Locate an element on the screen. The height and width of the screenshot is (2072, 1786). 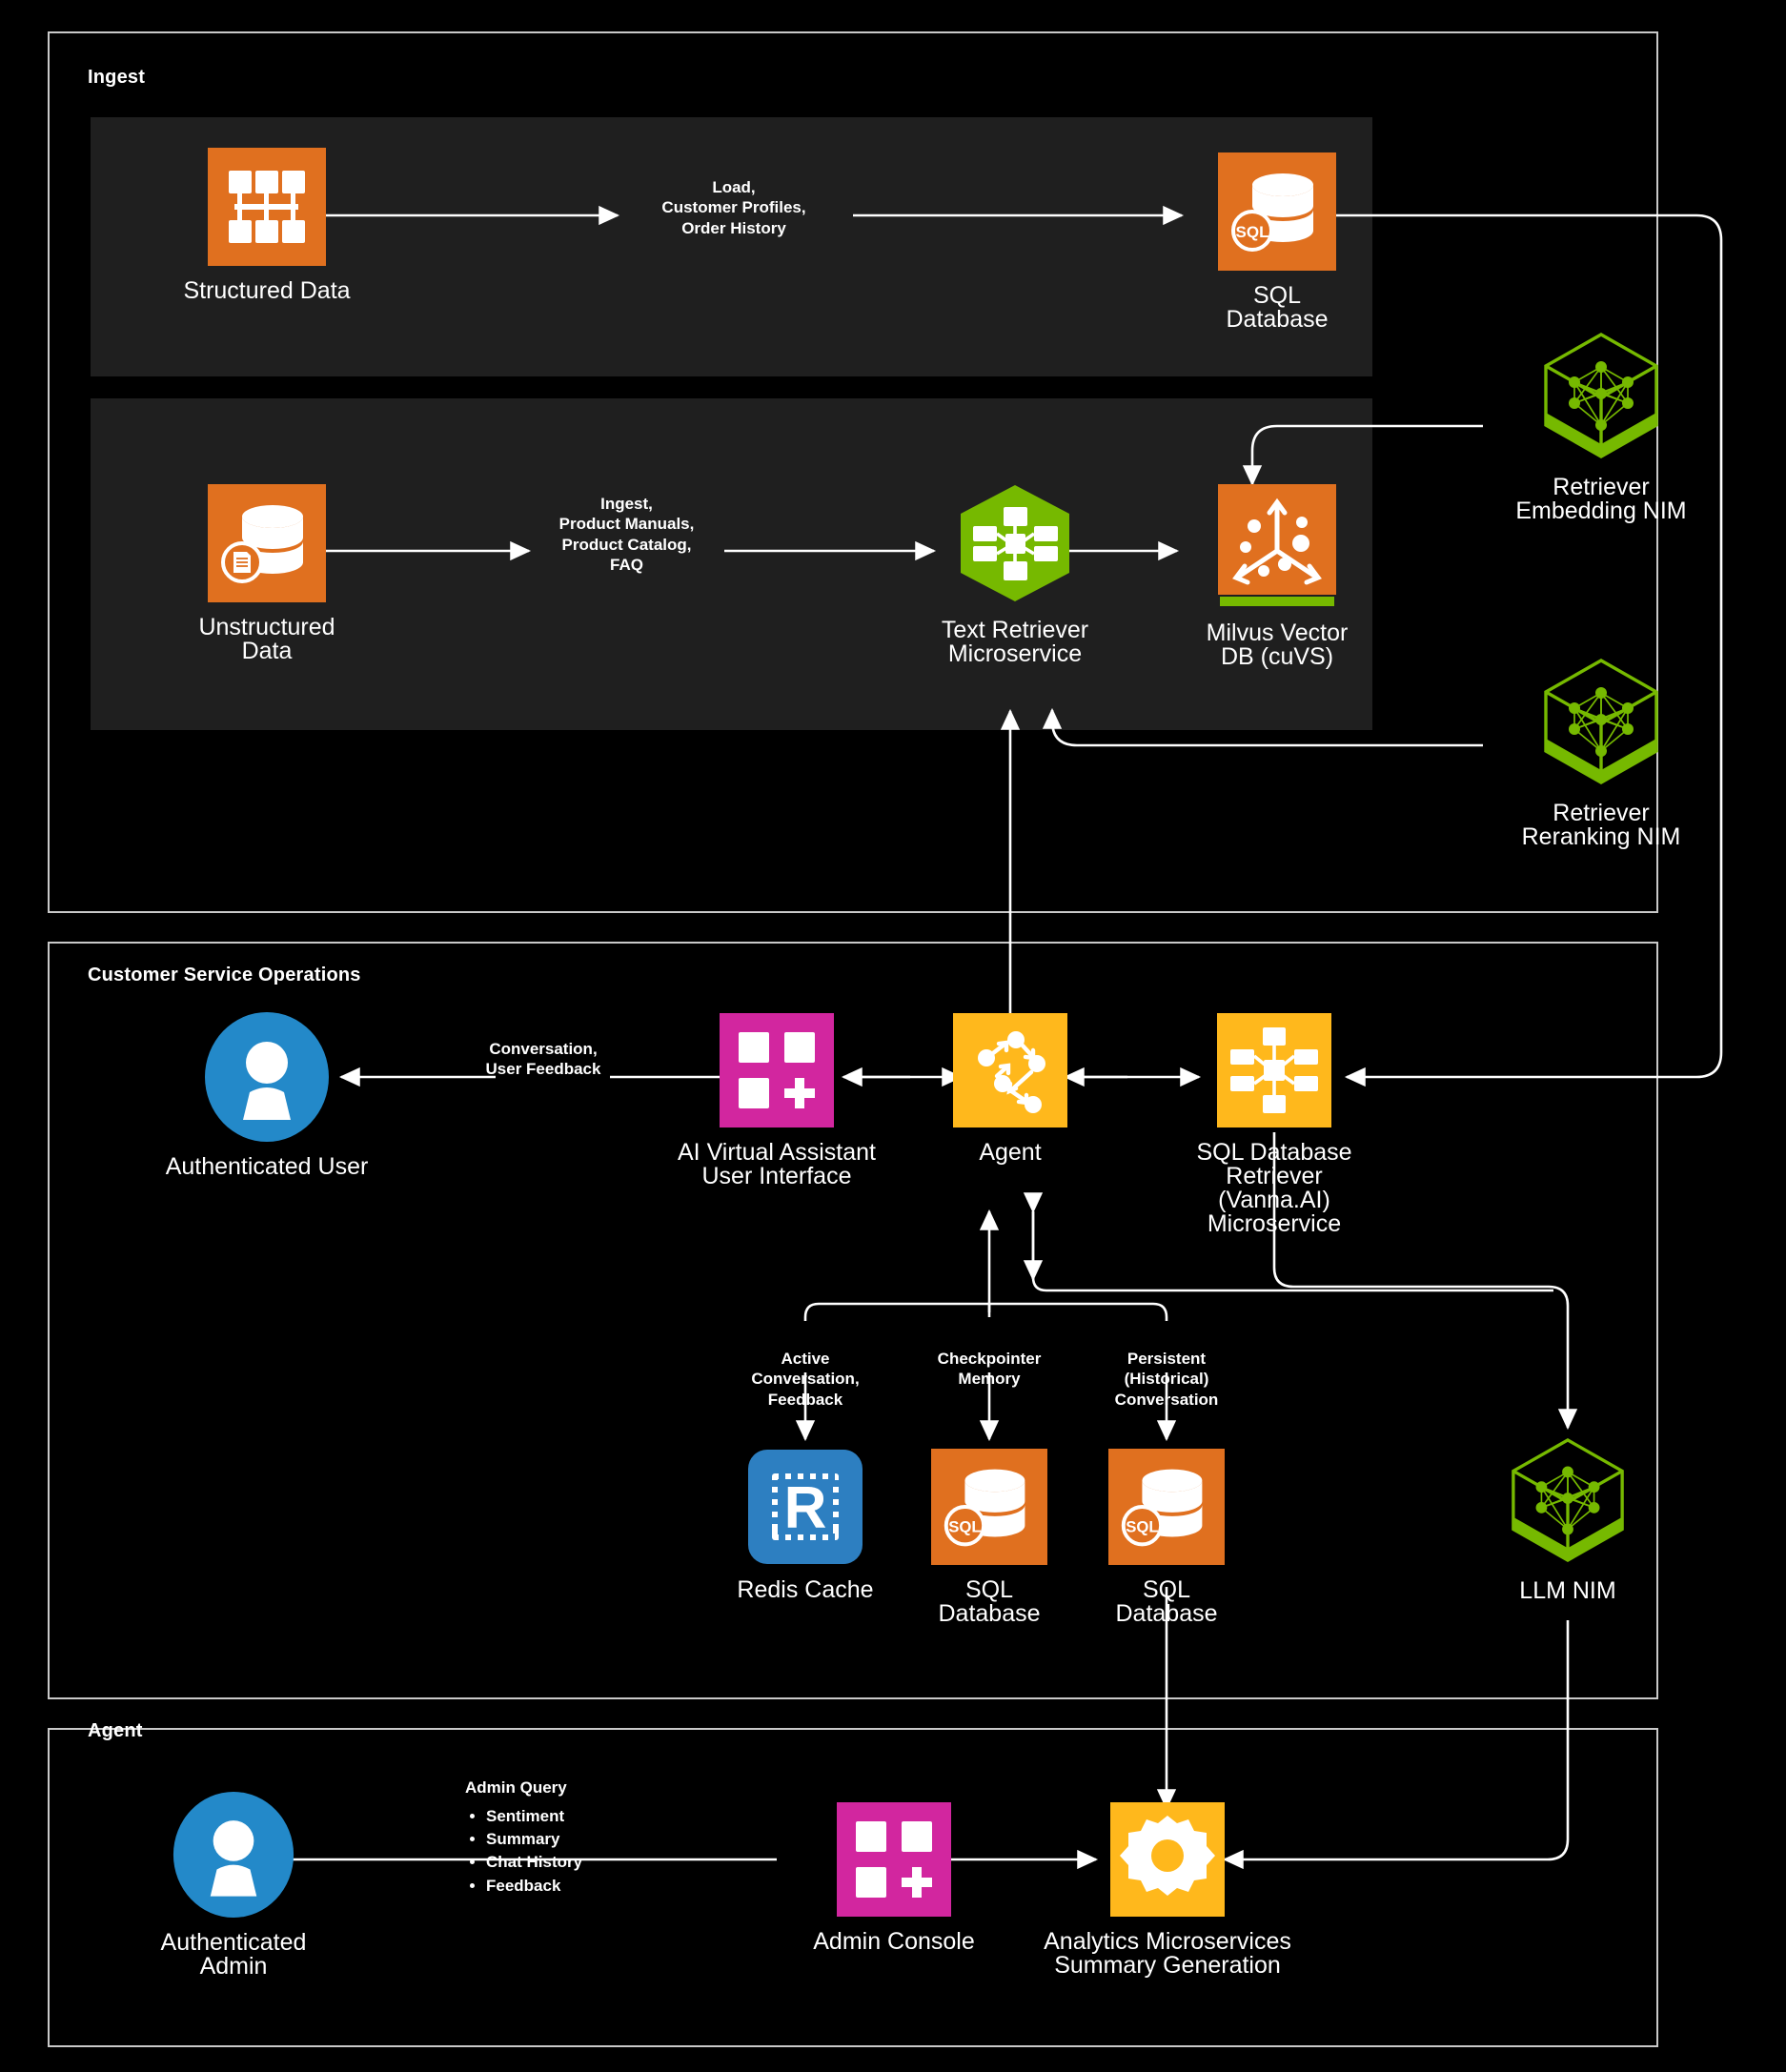
unstructured-data-icon is located at coordinates (267, 543).